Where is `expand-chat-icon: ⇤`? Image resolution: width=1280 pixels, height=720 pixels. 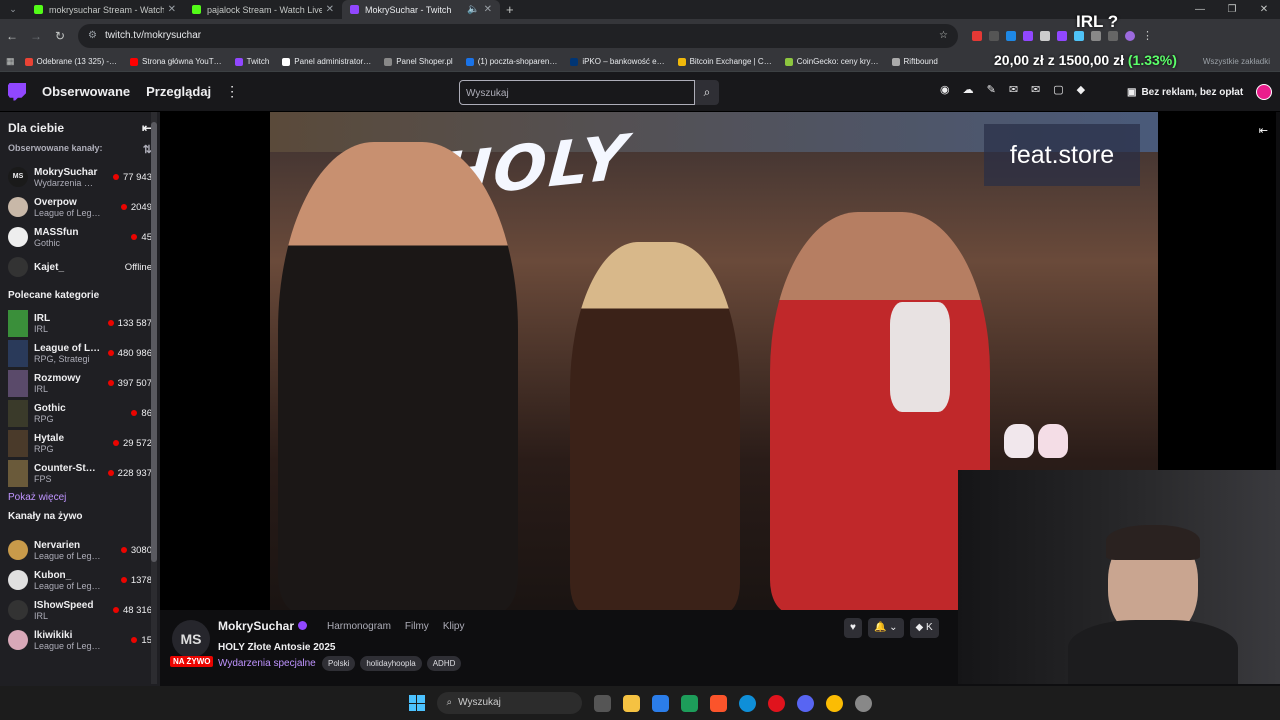 expand-chat-icon: ⇤ is located at coordinates (1263, 130).